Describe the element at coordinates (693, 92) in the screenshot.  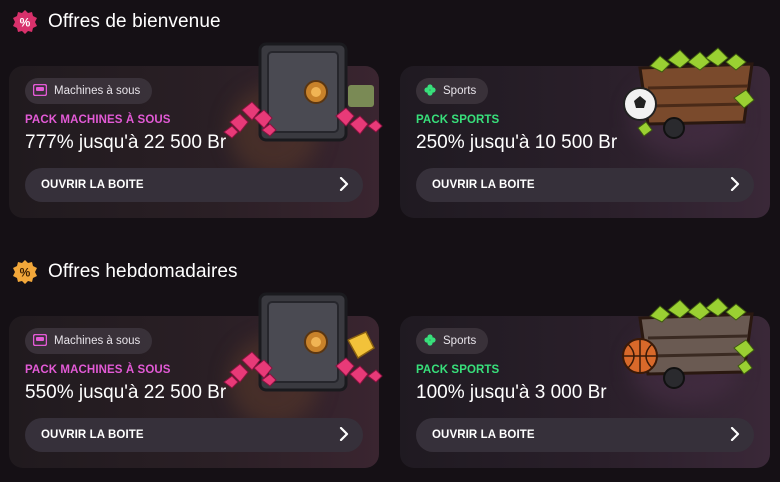
I see `mine-cart-with-soccer-ball-image` at that location.